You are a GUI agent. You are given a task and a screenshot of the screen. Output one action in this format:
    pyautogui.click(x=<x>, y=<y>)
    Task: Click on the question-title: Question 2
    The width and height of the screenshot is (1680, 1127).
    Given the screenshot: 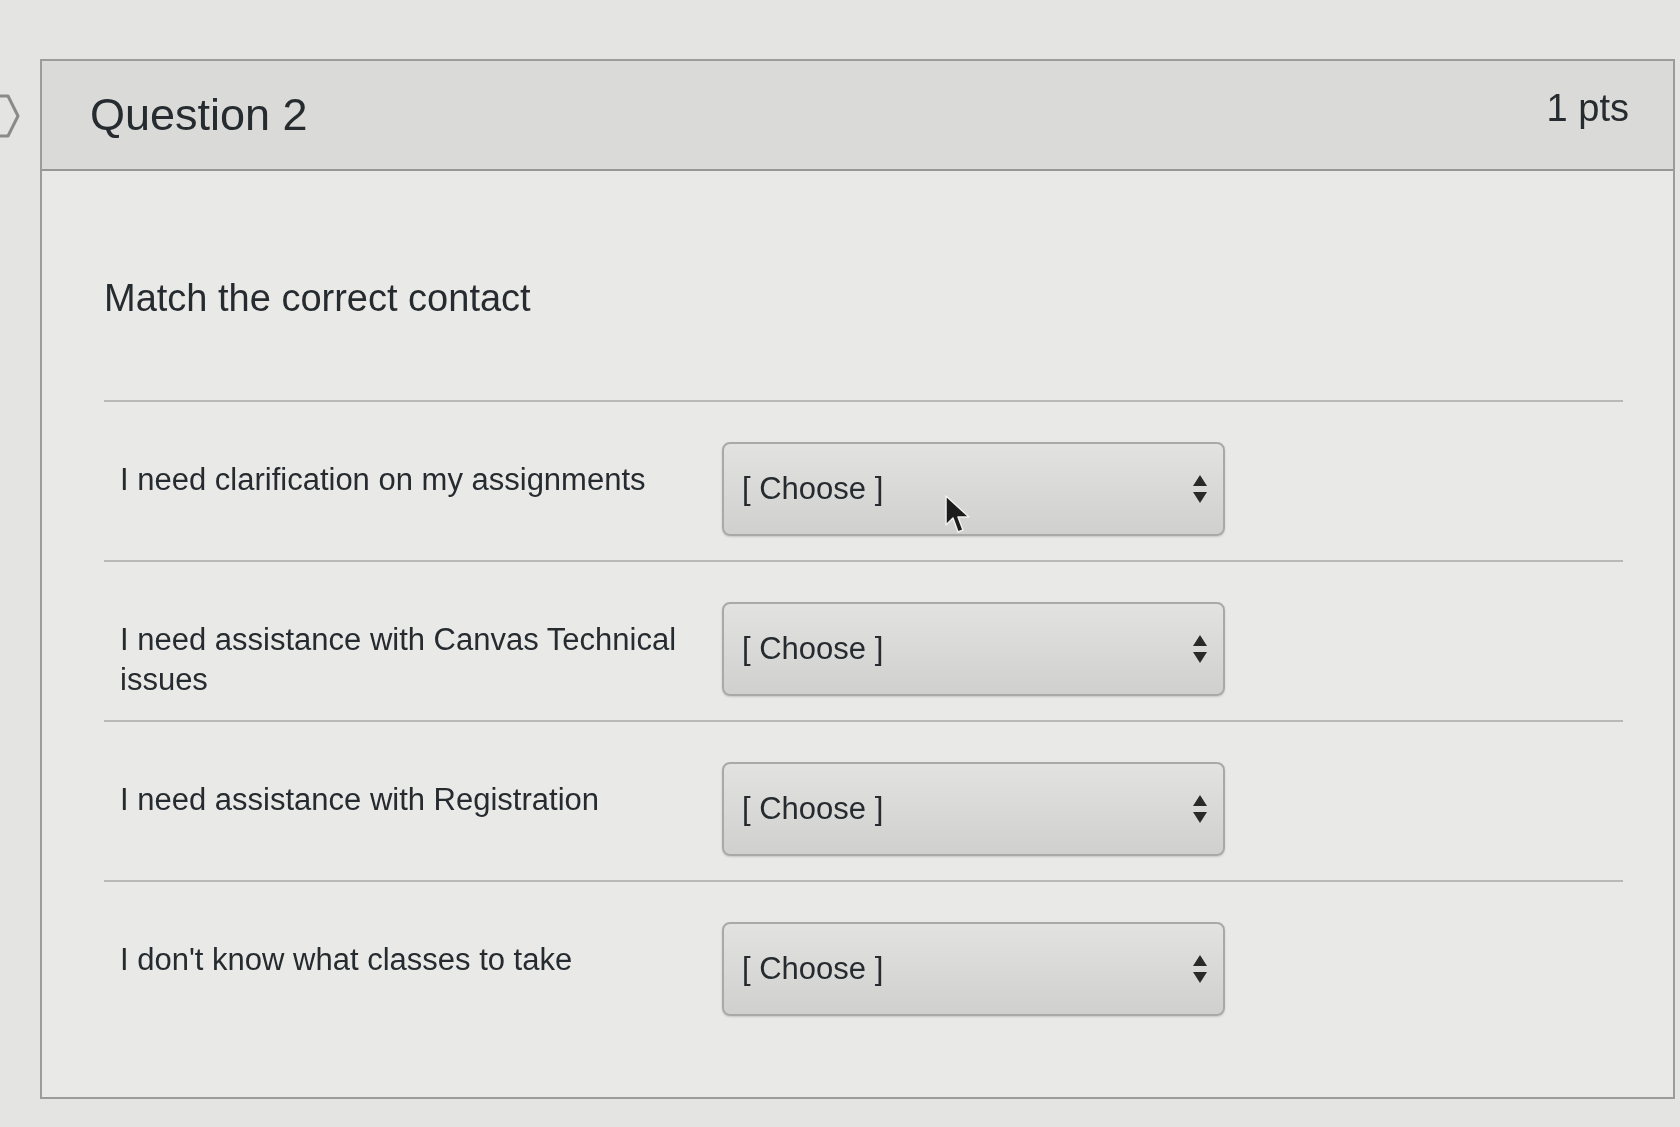 What is the action you would take?
    pyautogui.click(x=199, y=115)
    